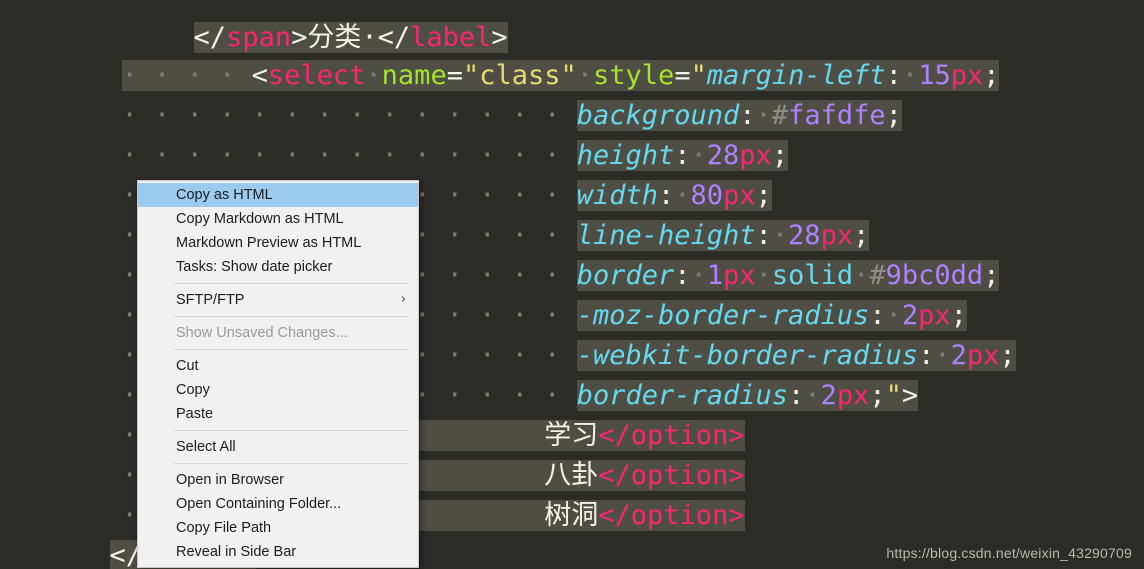 The width and height of the screenshot is (1144, 569). What do you see at coordinates (193, 390) in the screenshot?
I see `menu-item-label: Copy` at bounding box center [193, 390].